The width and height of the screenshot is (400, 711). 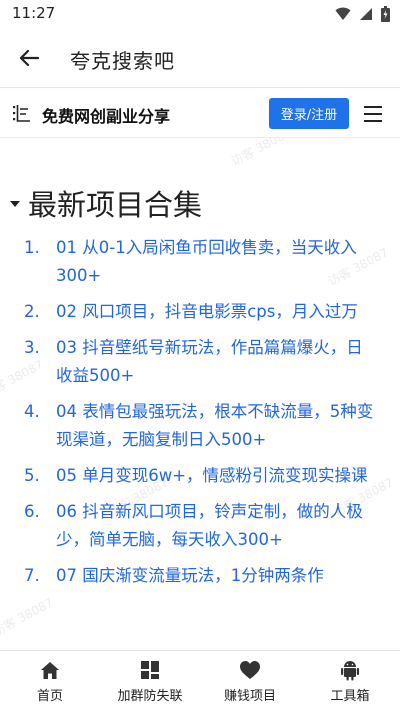 What do you see at coordinates (32, 575) in the screenshot?
I see `list-item-number: 7.` at bounding box center [32, 575].